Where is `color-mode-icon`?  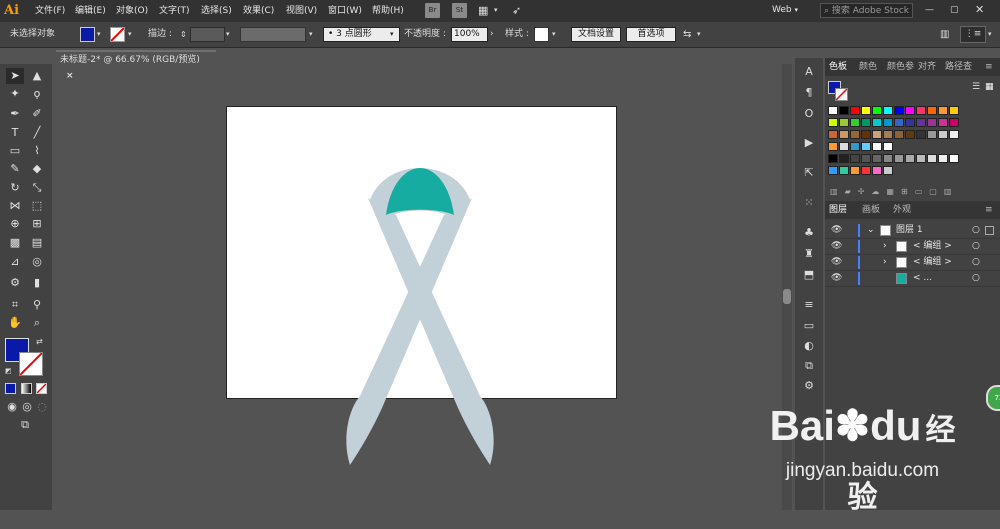
color-mode-icon is located at coordinates (10, 388).